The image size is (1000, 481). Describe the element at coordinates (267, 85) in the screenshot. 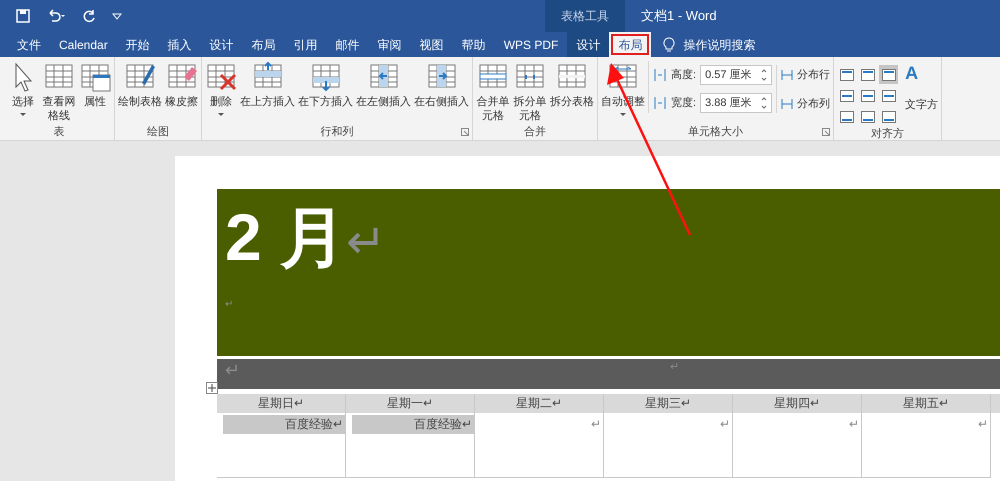

I see `ribbon-button: 在上方插入` at that location.